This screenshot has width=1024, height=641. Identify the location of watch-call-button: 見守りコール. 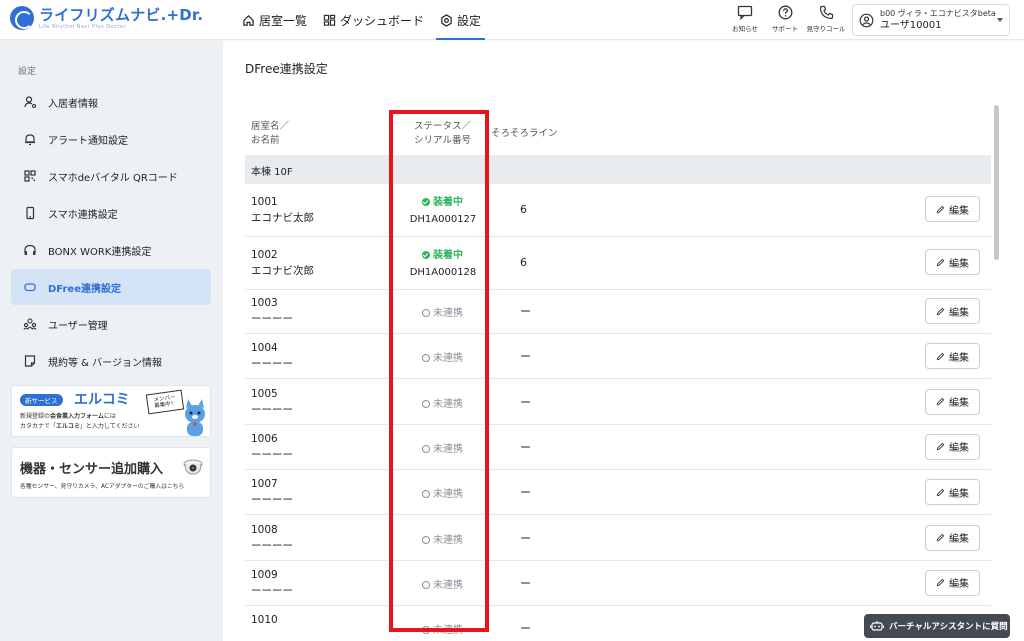
(826, 21).